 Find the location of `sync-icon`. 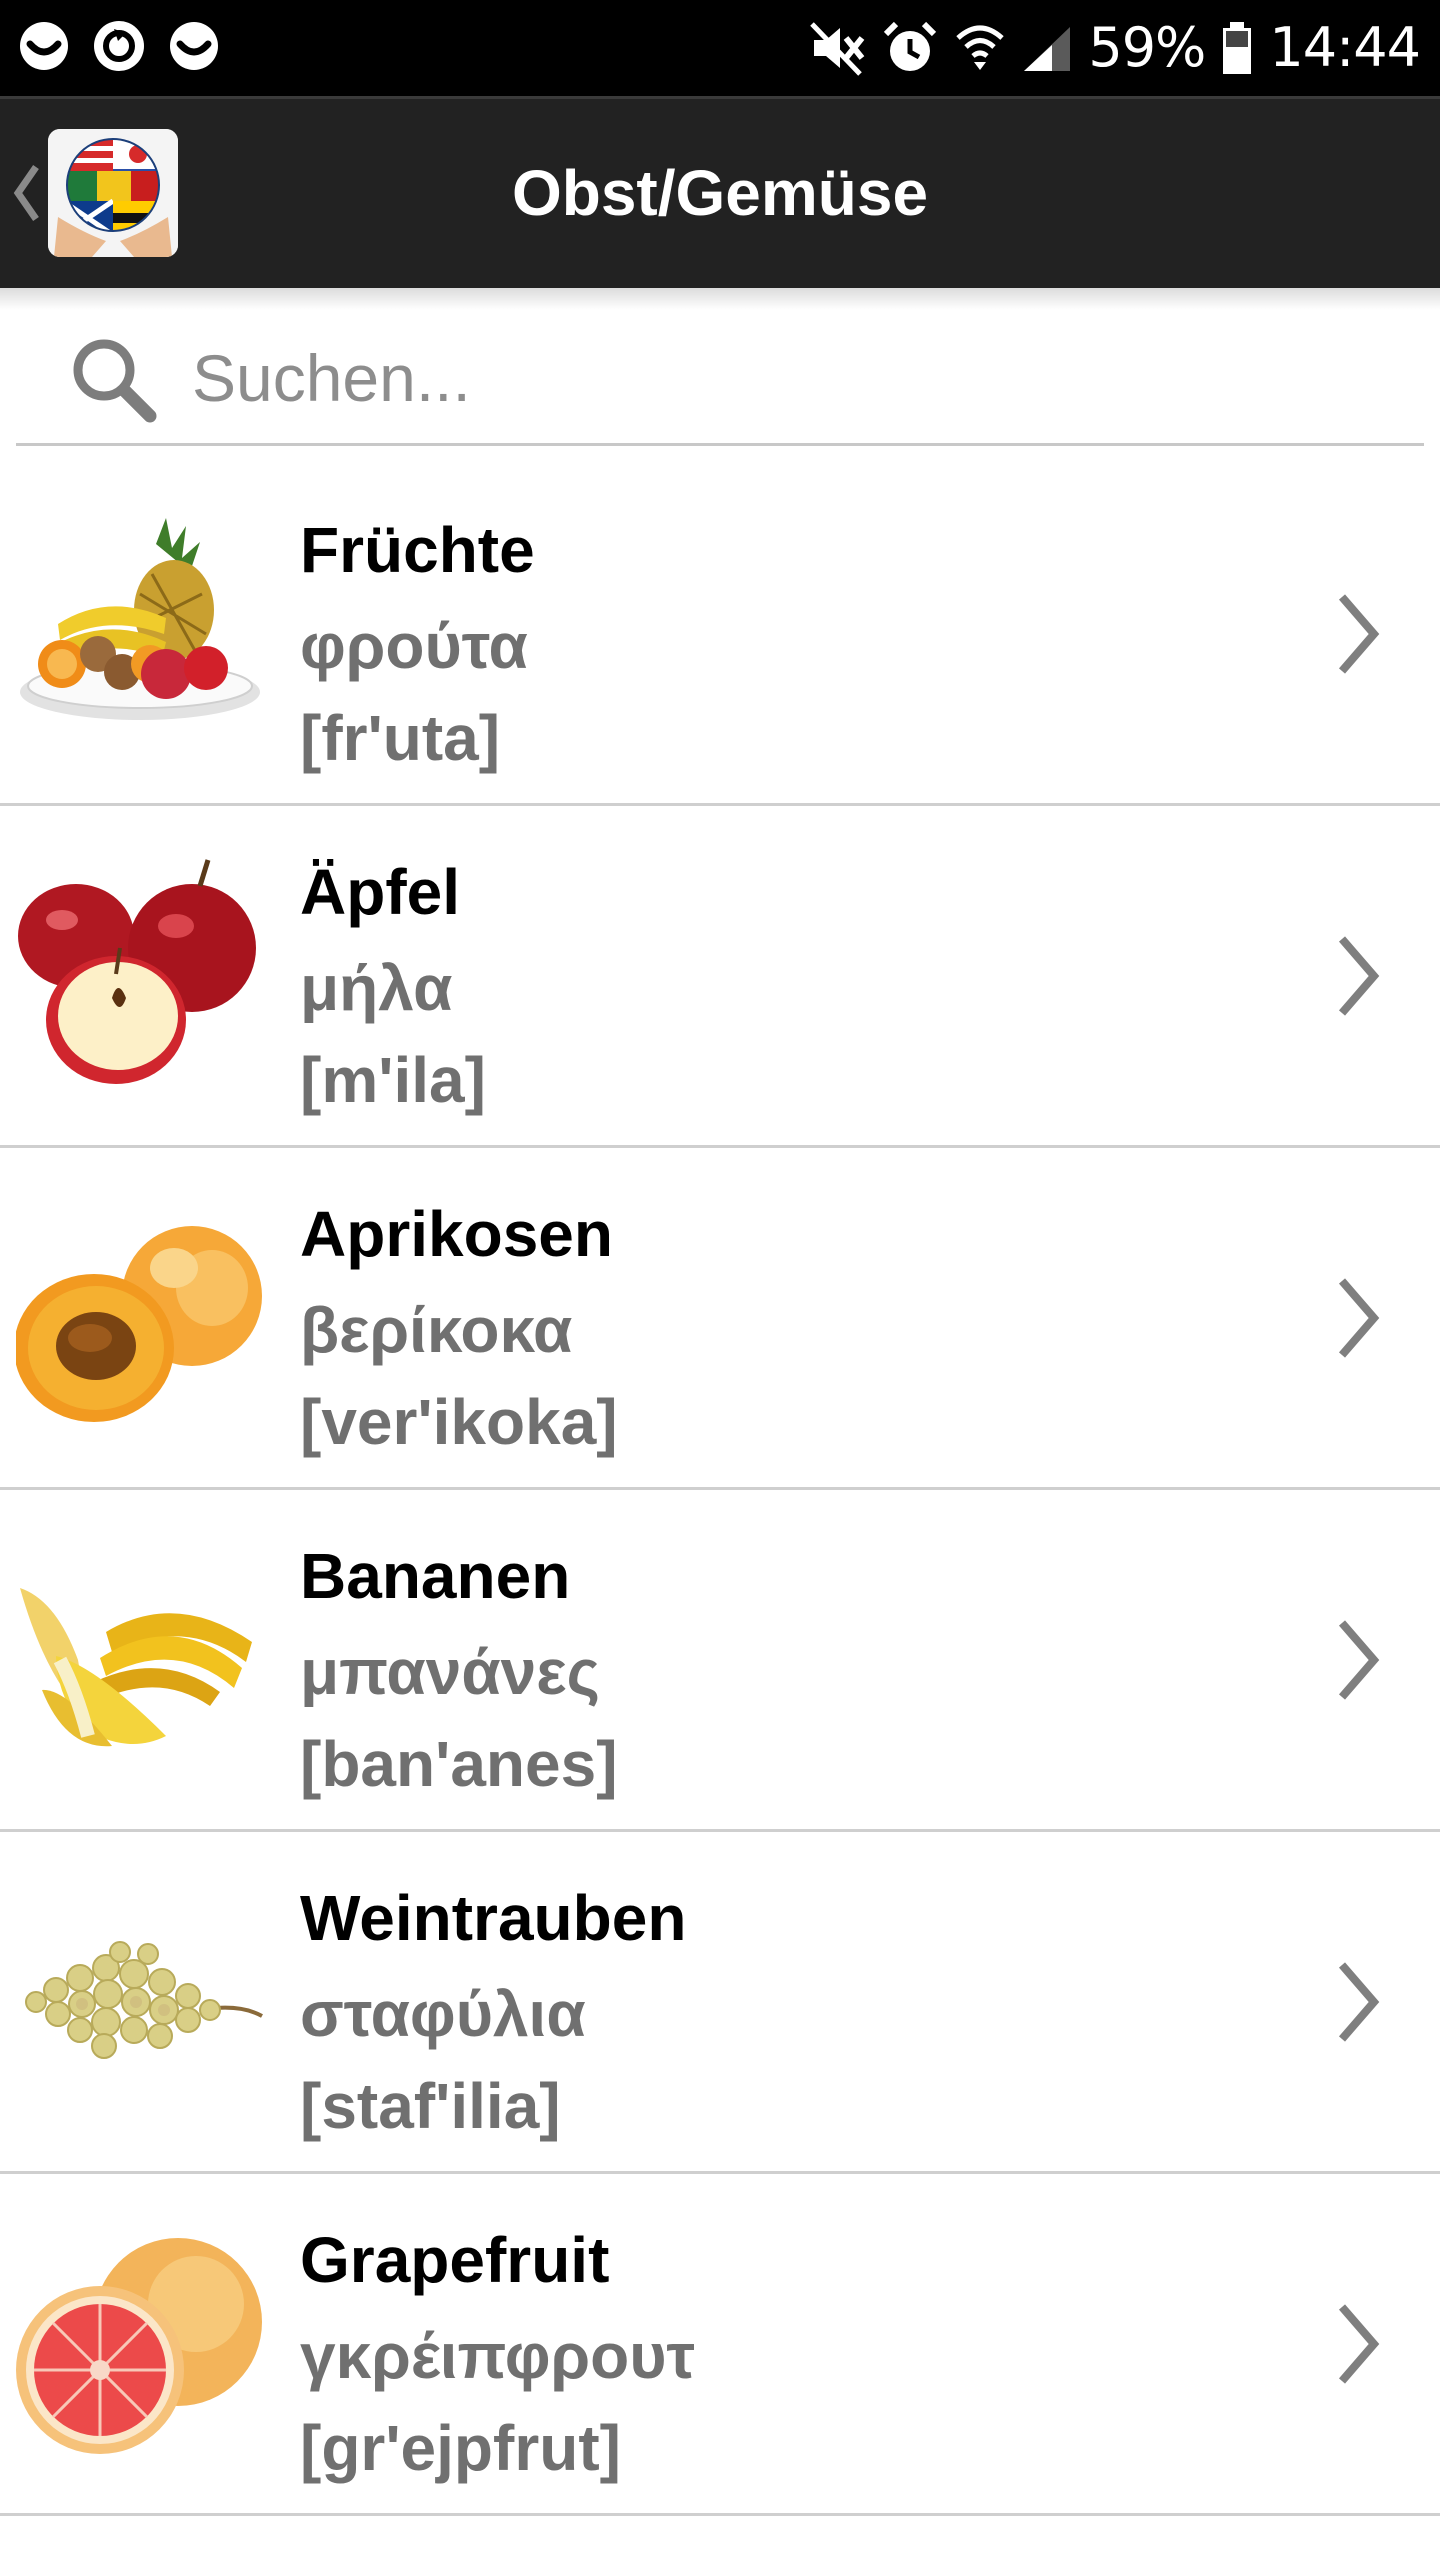

sync-icon is located at coordinates (119, 48).